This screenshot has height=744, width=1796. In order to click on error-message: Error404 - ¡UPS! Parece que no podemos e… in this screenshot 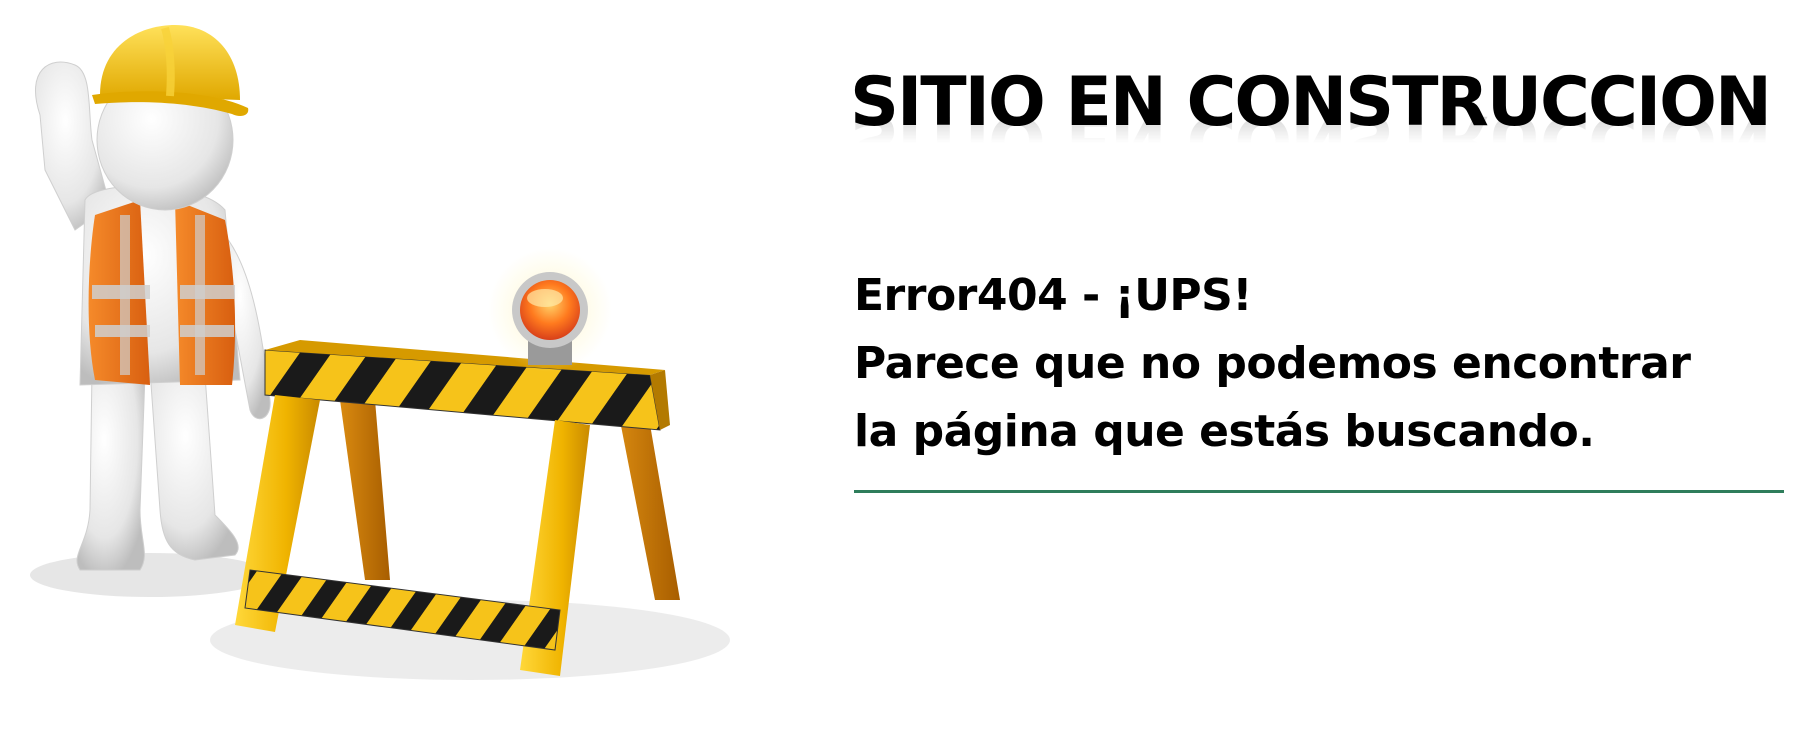, I will do `click(1319, 364)`.